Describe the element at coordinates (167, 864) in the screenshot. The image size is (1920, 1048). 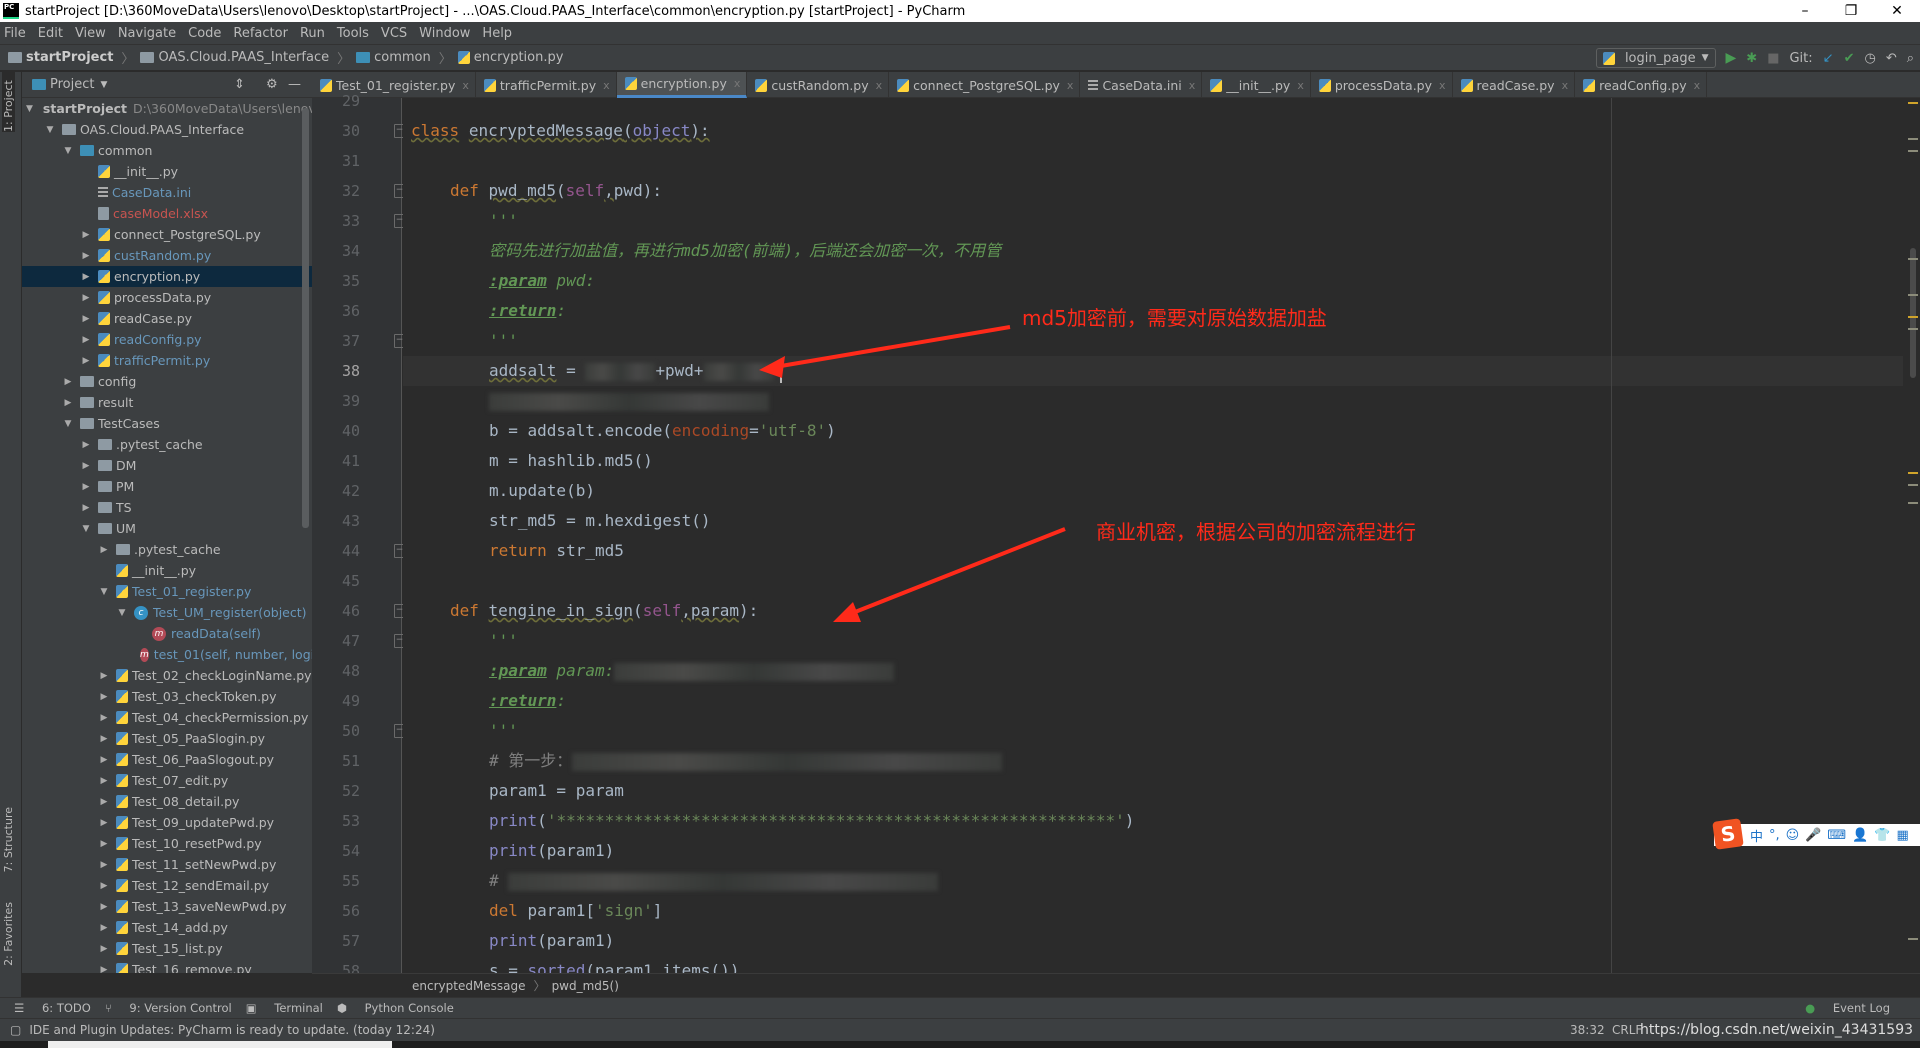
I see `tree-item: ▶ Test_11_setNewPwd.py` at that location.